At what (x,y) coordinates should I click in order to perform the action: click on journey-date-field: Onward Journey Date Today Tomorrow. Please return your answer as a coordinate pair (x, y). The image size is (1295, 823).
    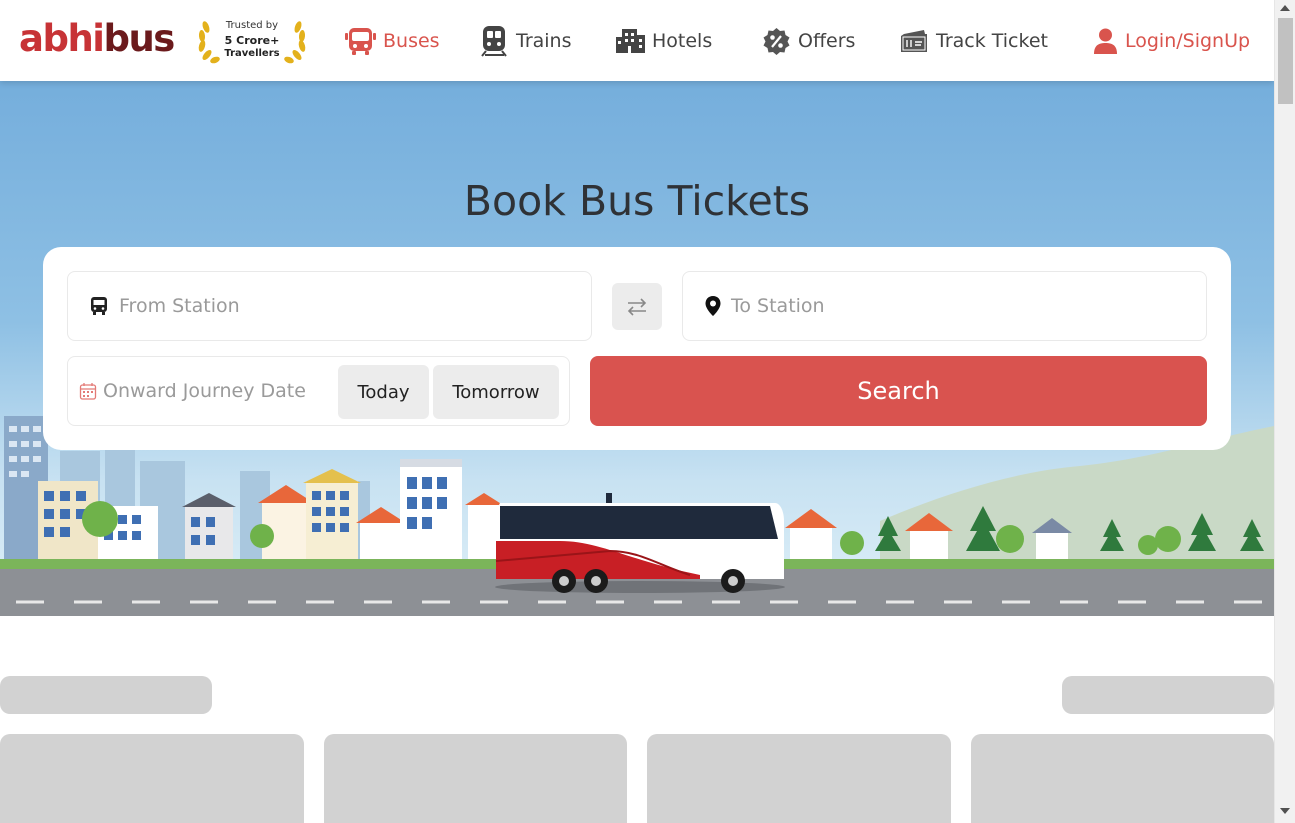
    Looking at the image, I should click on (318, 391).